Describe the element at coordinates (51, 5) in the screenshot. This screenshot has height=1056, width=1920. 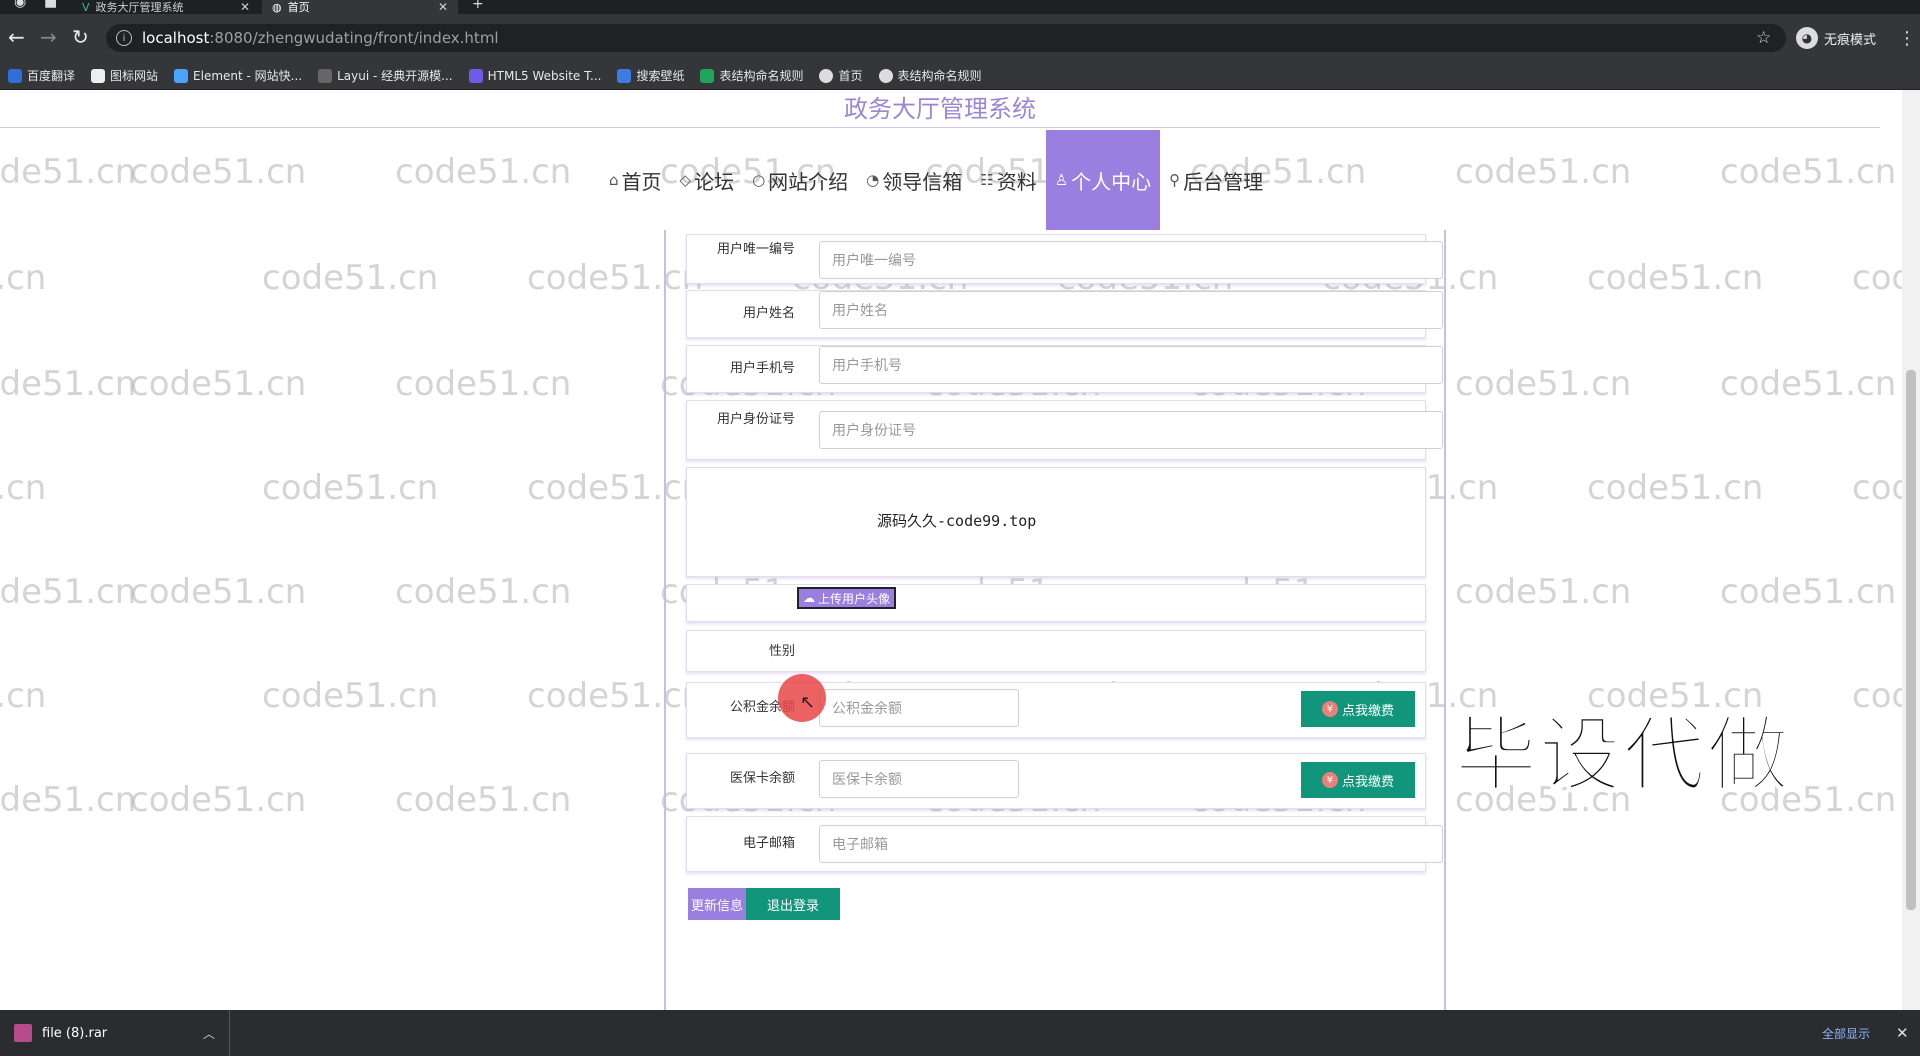
I see `window-icon: ■` at that location.